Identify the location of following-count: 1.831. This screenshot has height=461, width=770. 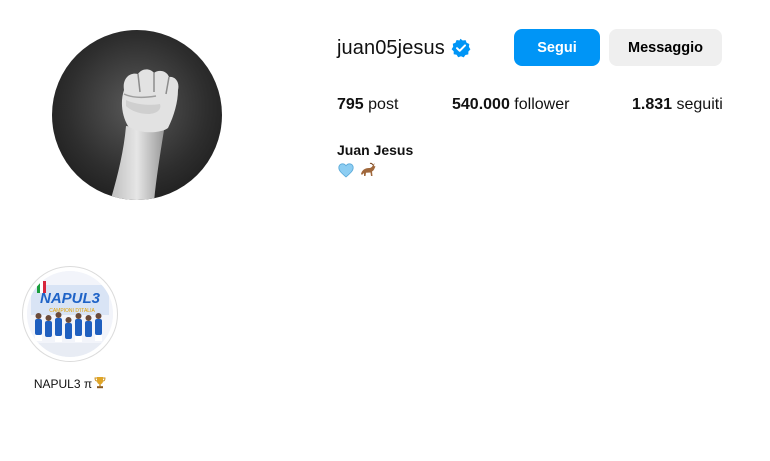
(652, 104).